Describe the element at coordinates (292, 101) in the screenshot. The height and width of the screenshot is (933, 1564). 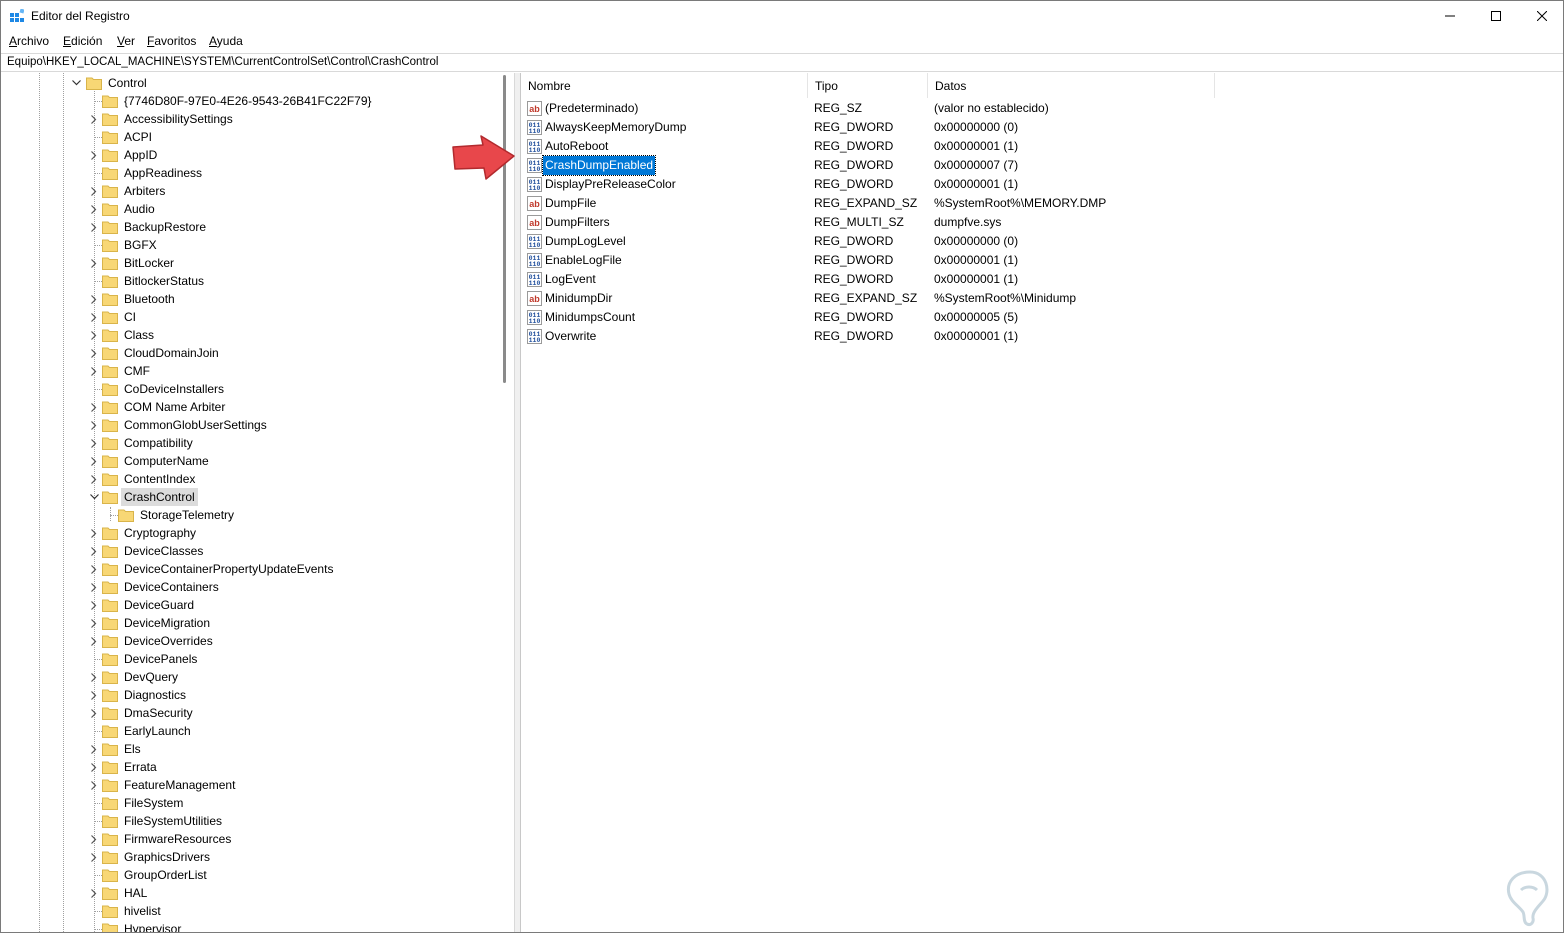
I see `tree-item: {7746D80F-97E0-4E26-9543-26B41FC22F79}` at that location.